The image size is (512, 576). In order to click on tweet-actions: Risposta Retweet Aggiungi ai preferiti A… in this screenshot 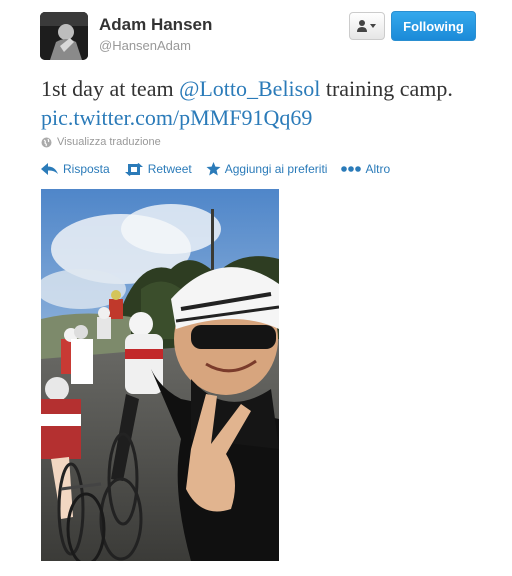, I will do `click(222, 169)`.